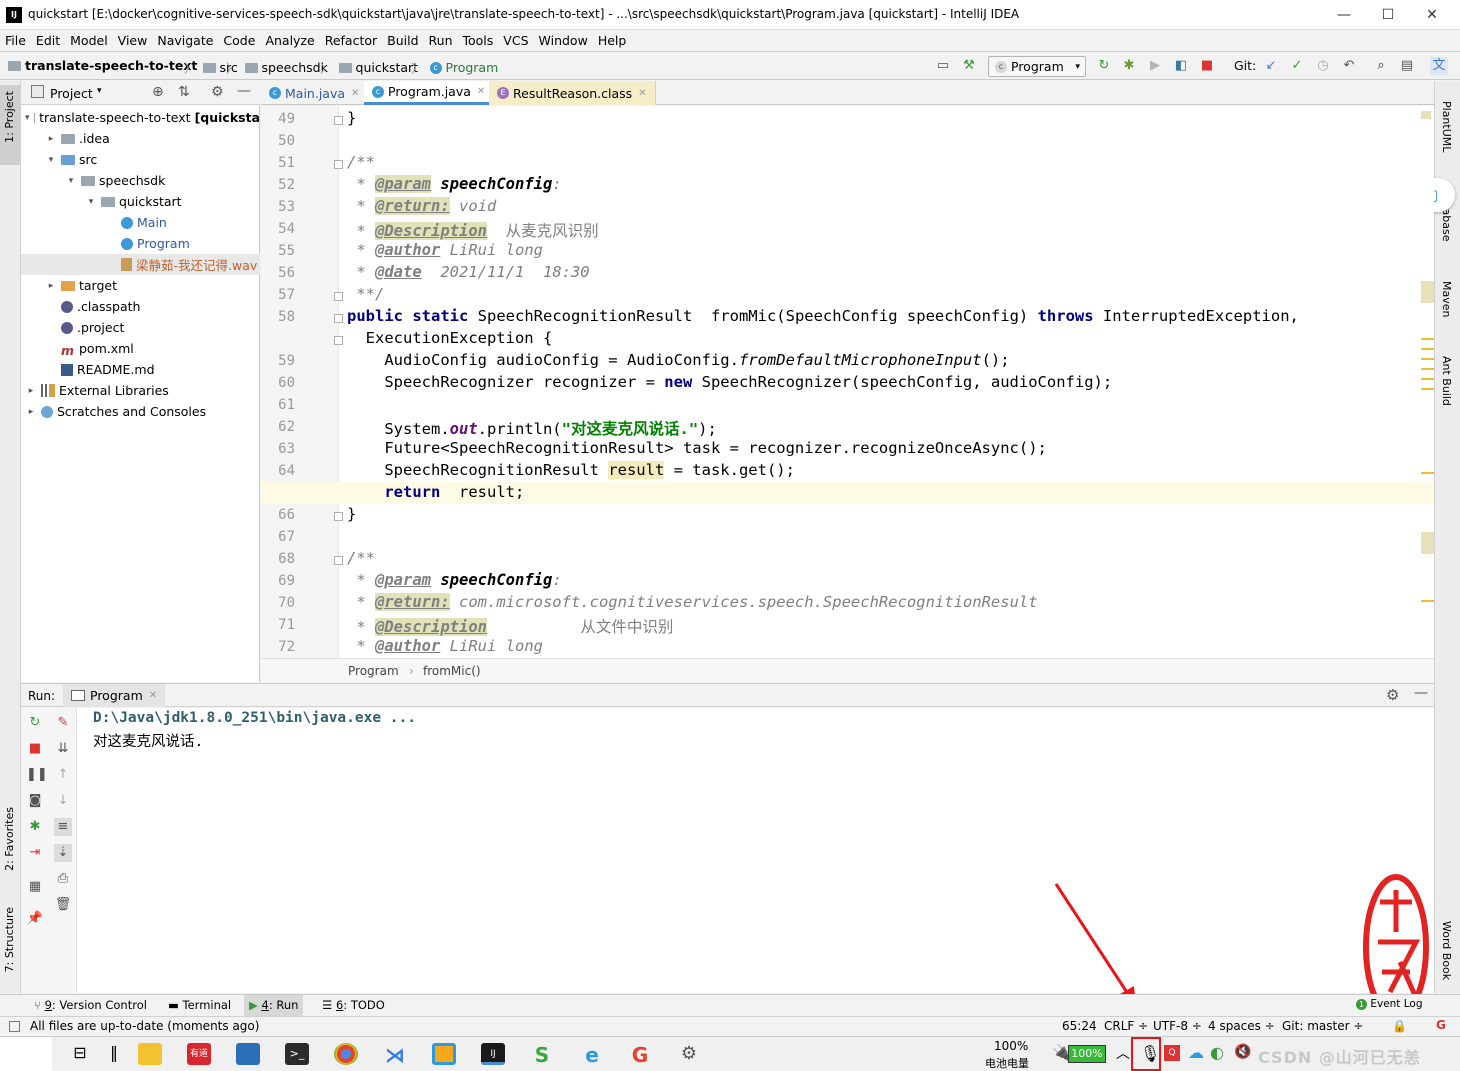 The image size is (1460, 1071). Describe the element at coordinates (444, 1054) in the screenshot. I see `app-icon` at that location.